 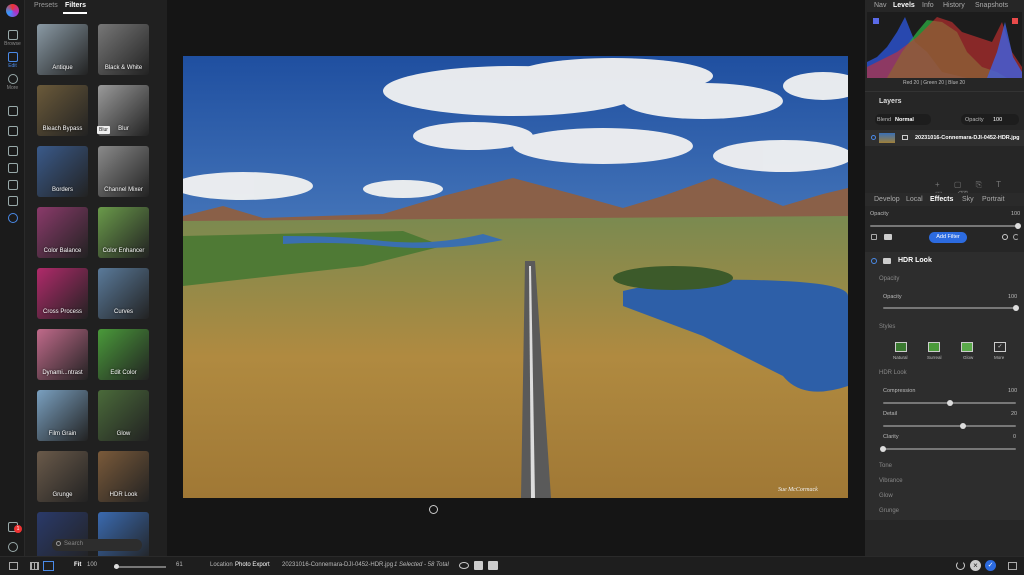 I want to click on filter-thumb: Channel Mixer, so click(x=123, y=171).